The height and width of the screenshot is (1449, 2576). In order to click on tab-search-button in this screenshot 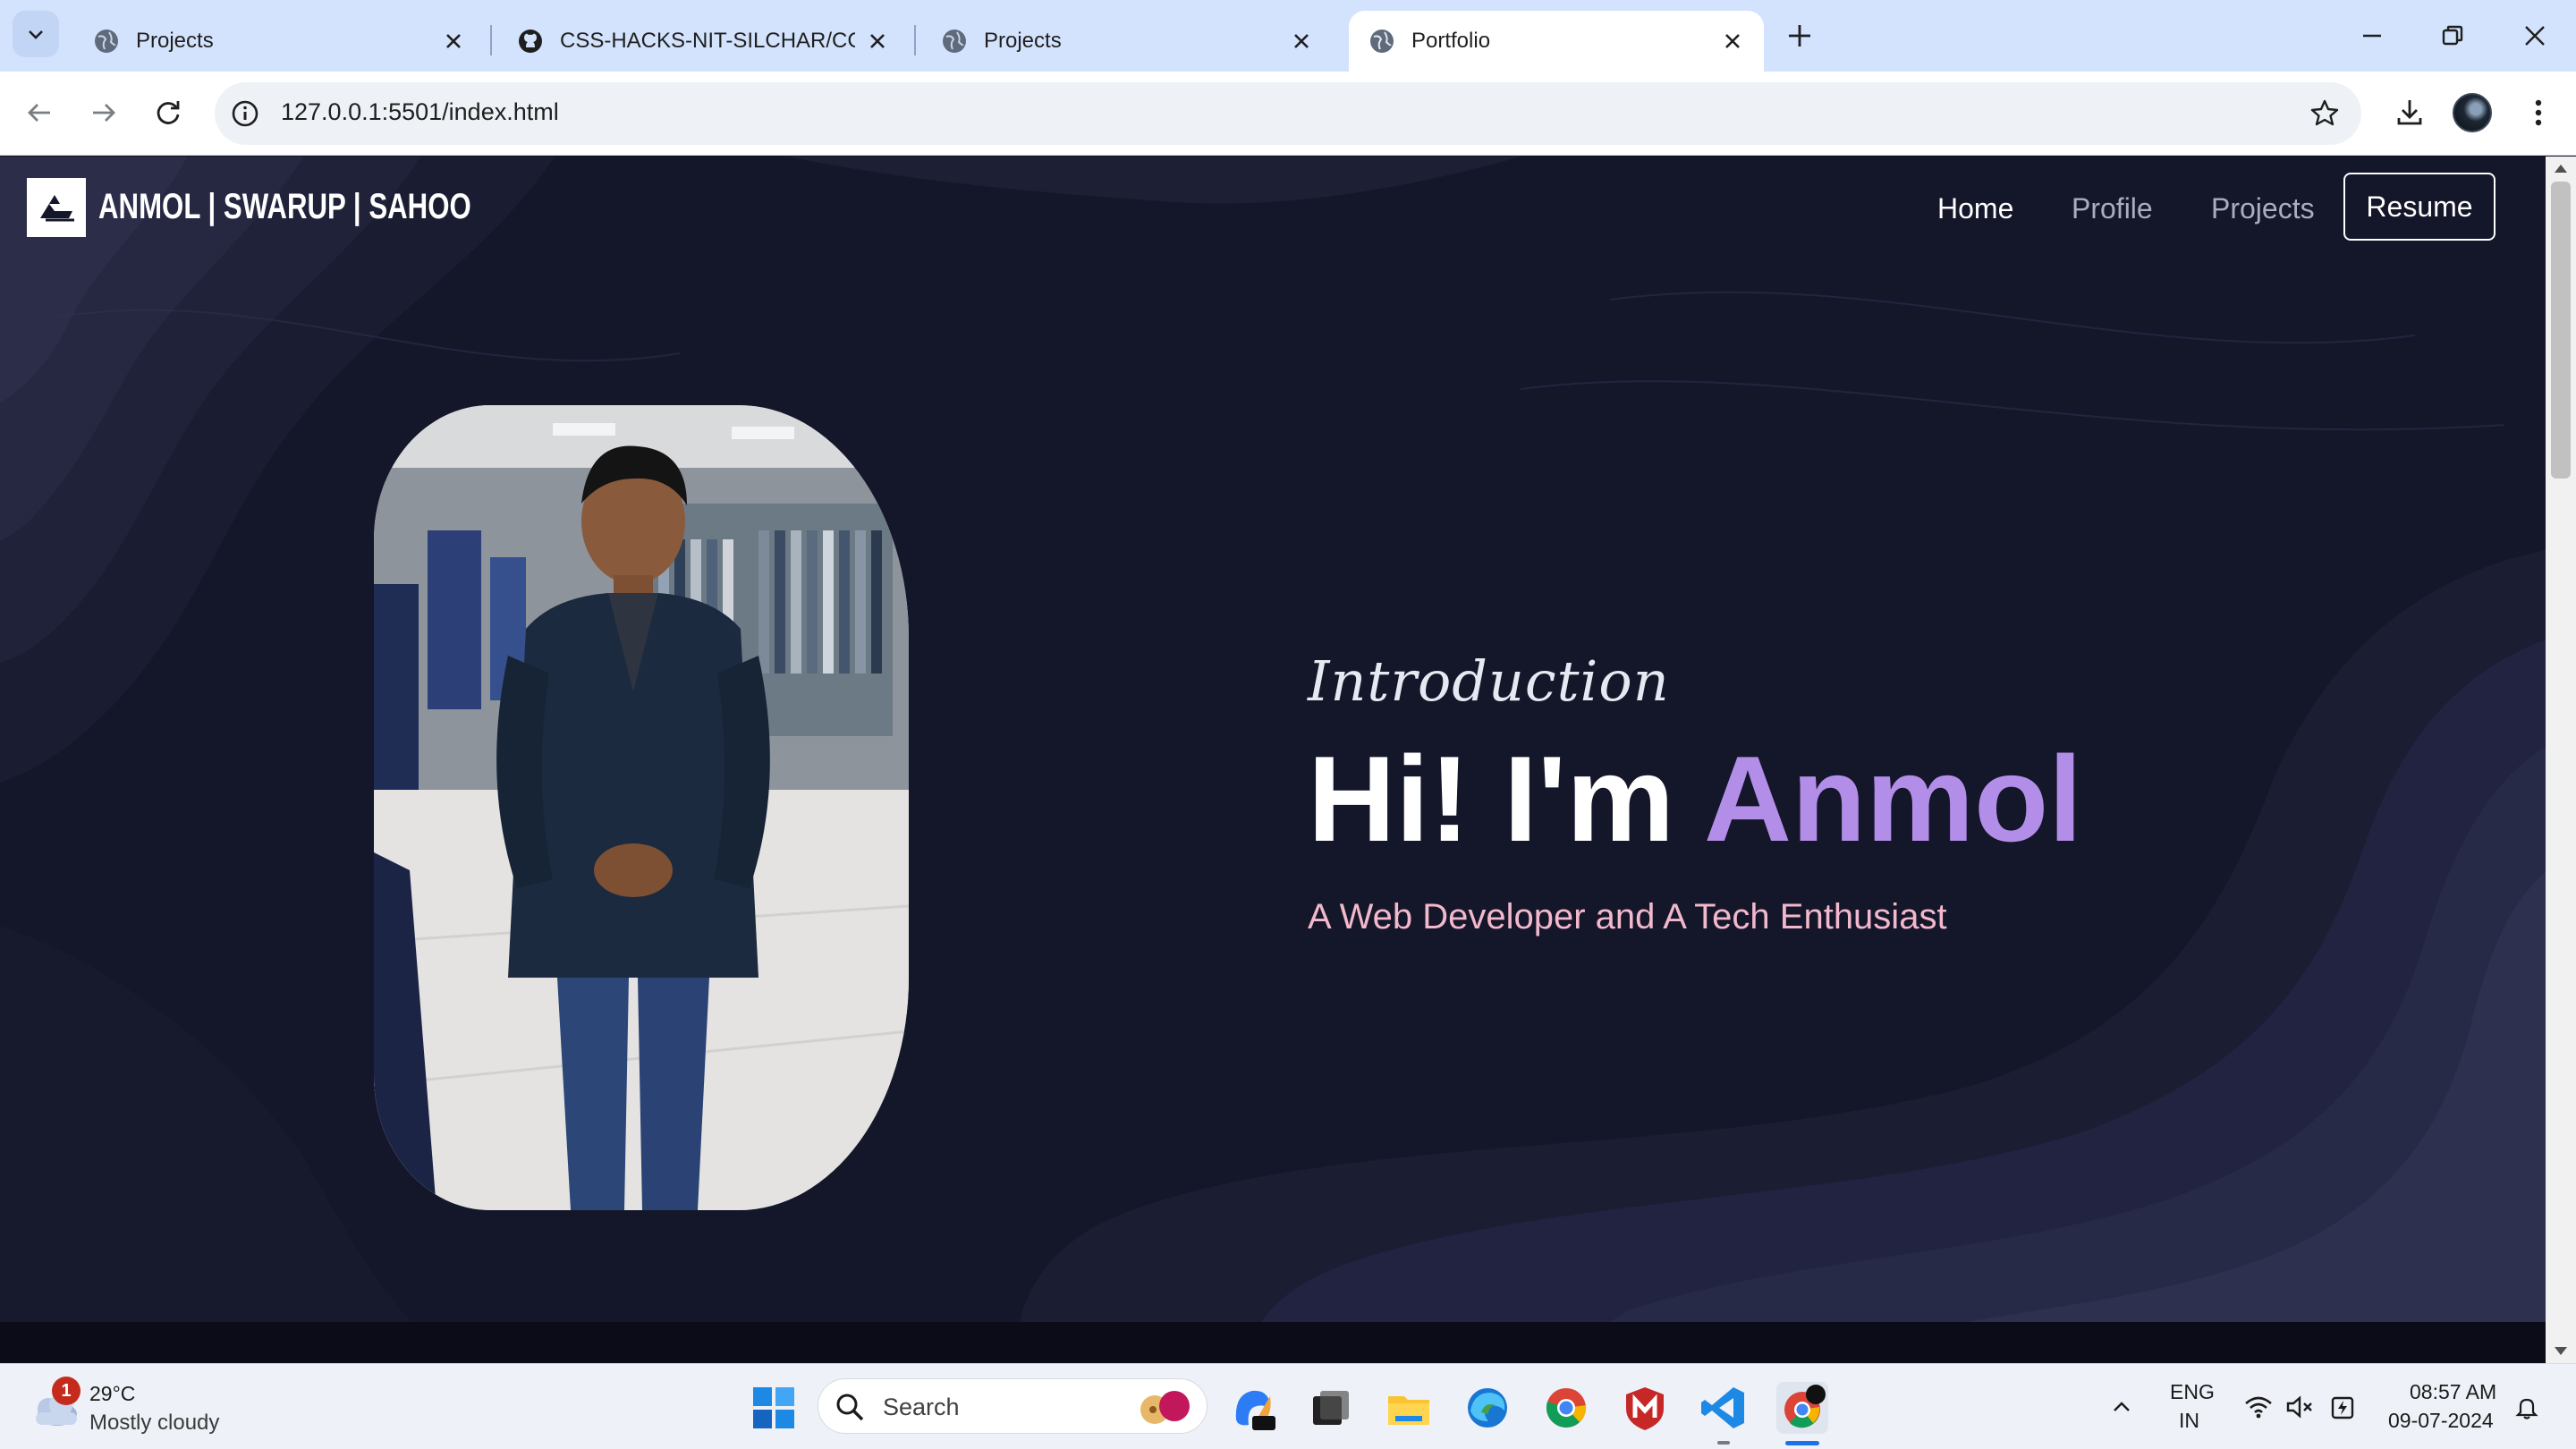, I will do `click(36, 34)`.